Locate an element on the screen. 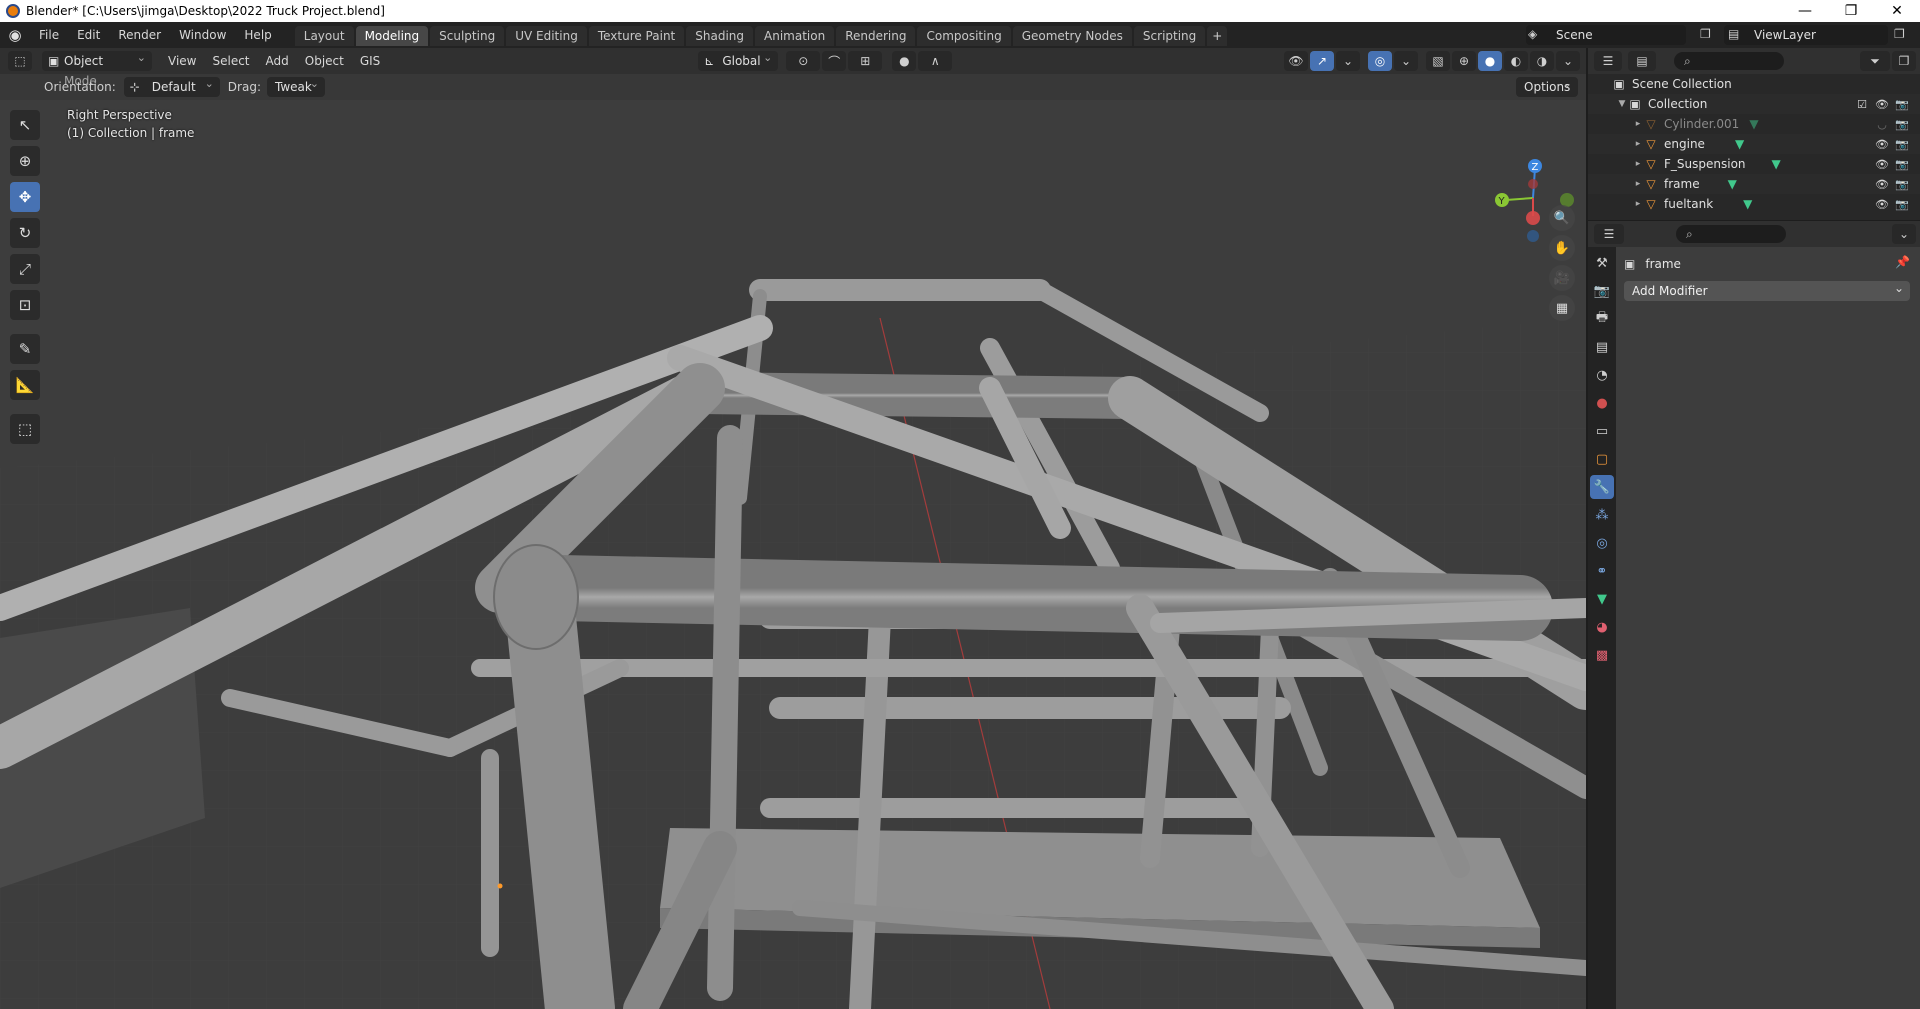  tab-geometry-nodes: Geometry Nodes is located at coordinates (1072, 36).